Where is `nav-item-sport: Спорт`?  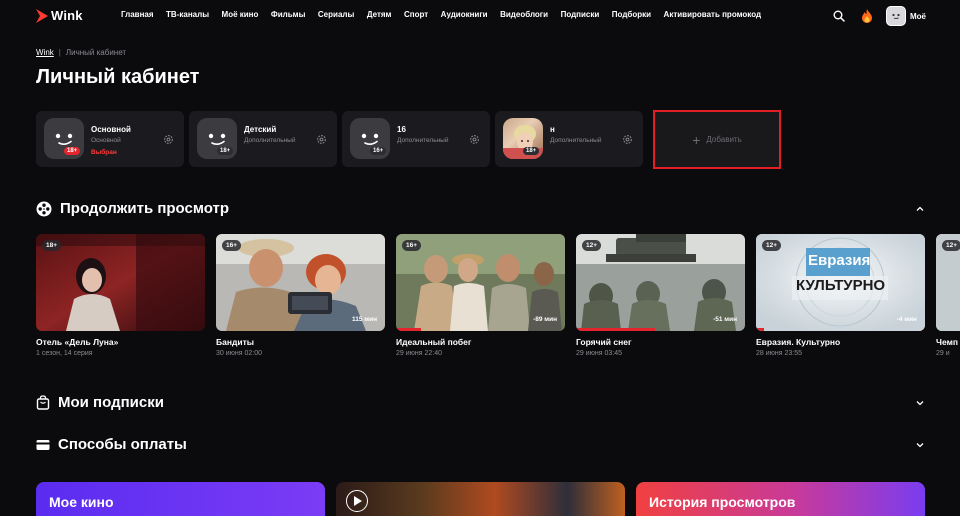
nav-item-sport: Спорт is located at coordinates (416, 14).